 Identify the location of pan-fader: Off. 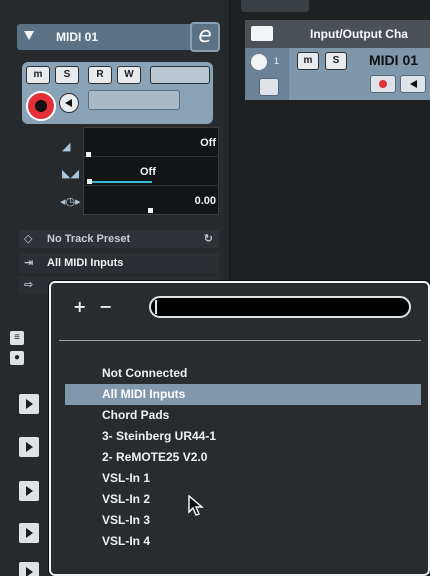
(152, 171).